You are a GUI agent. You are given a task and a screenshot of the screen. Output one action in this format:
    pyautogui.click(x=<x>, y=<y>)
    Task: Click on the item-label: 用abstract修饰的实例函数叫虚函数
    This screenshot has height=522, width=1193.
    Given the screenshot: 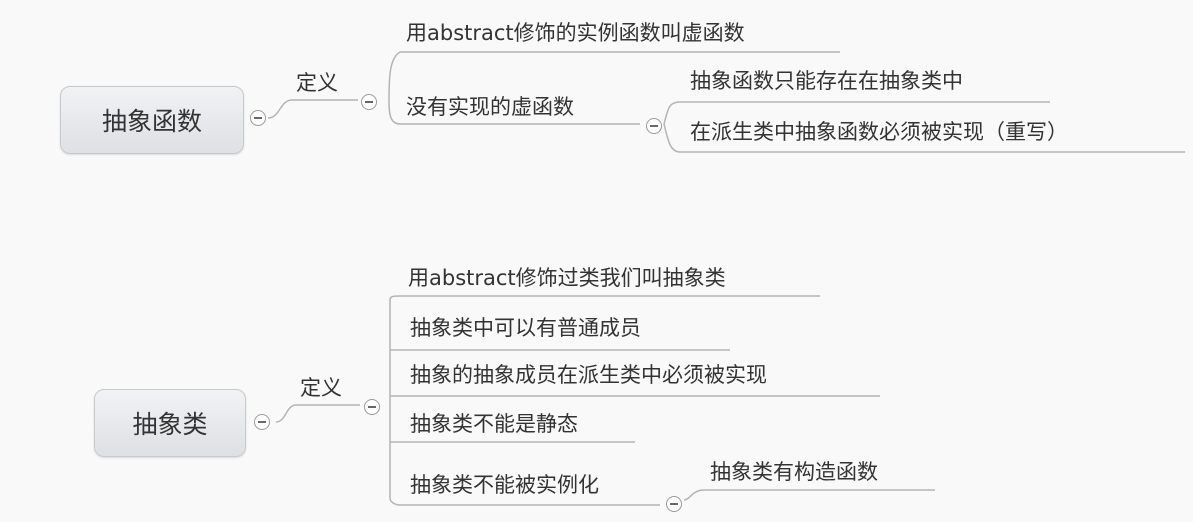 What is the action you would take?
    pyautogui.click(x=575, y=33)
    